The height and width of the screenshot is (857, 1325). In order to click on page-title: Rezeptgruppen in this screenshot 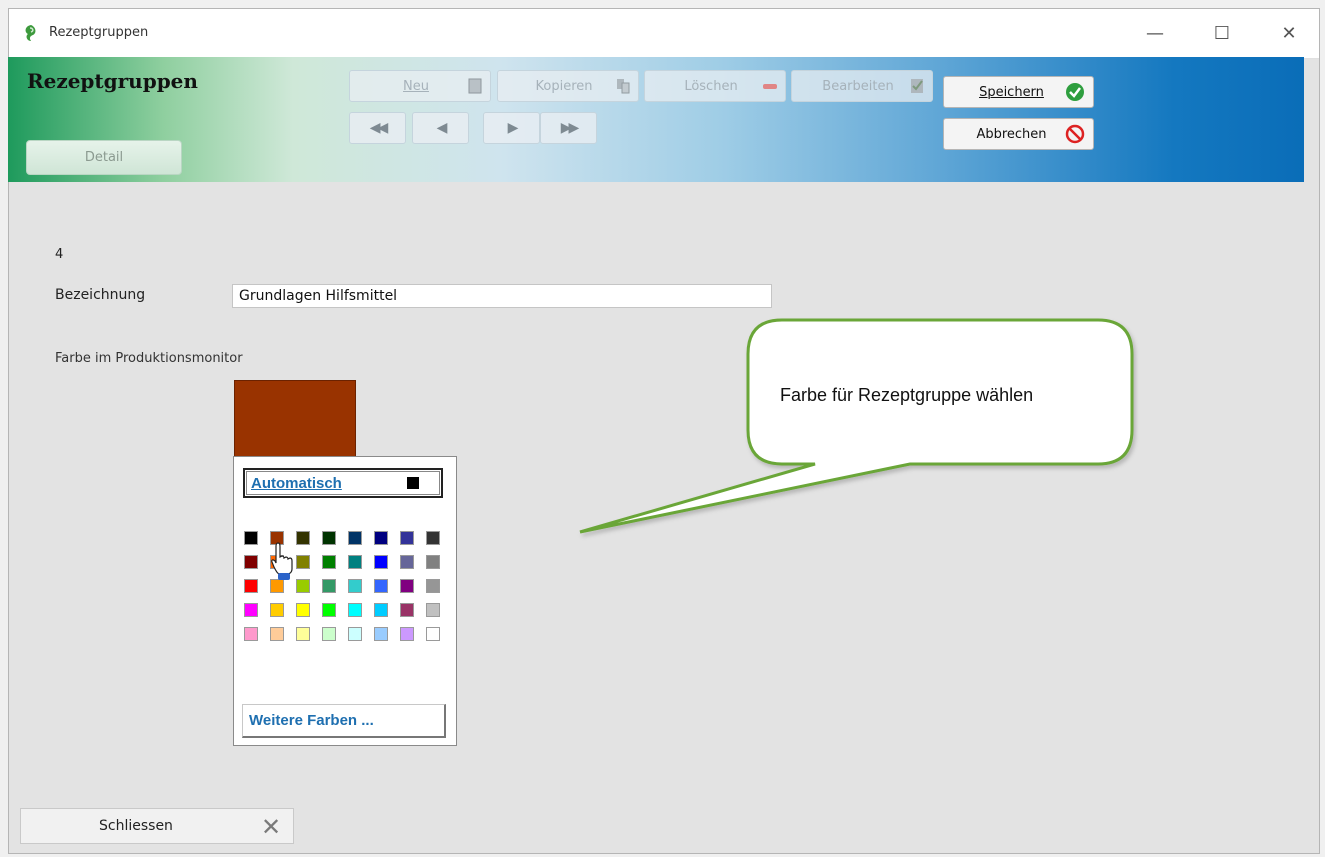, I will do `click(112, 81)`.